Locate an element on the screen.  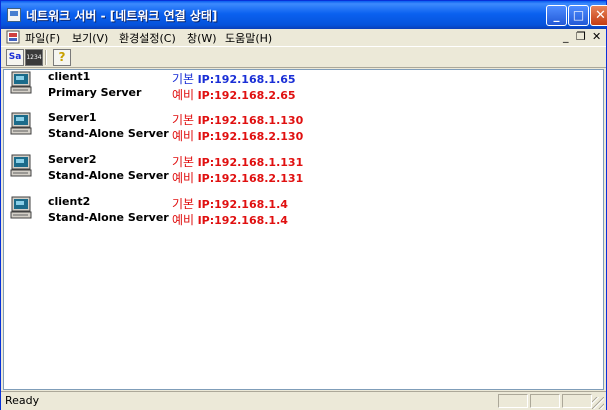
primary-ip-value: IP:192.168.1.131 is located at coordinates (250, 162).